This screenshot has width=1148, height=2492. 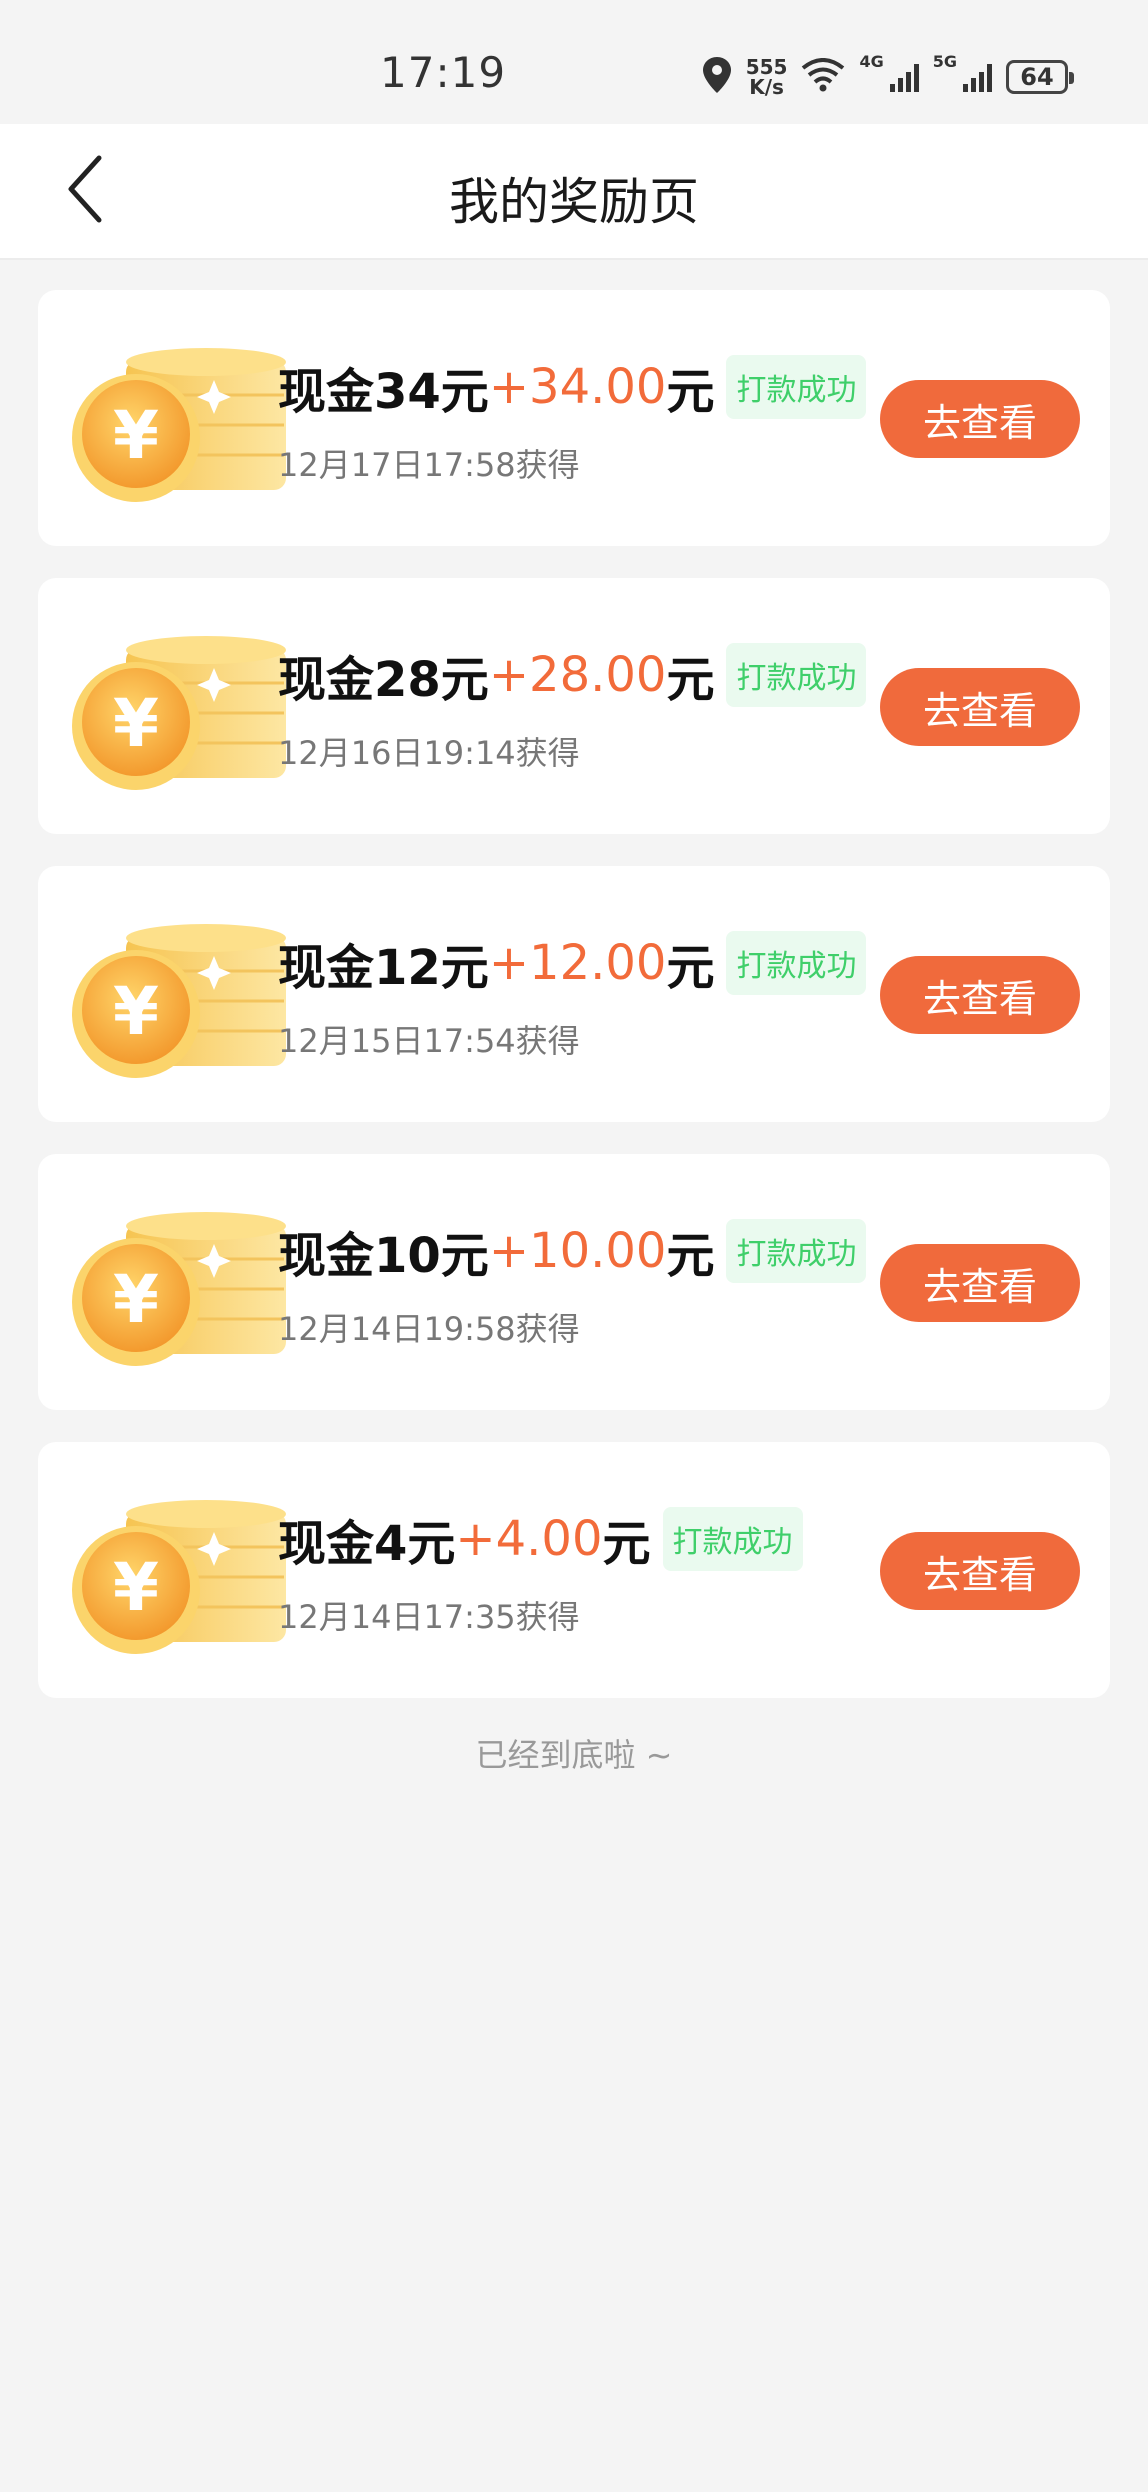 I want to click on page-title: 我的奖励页, so click(x=574, y=202).